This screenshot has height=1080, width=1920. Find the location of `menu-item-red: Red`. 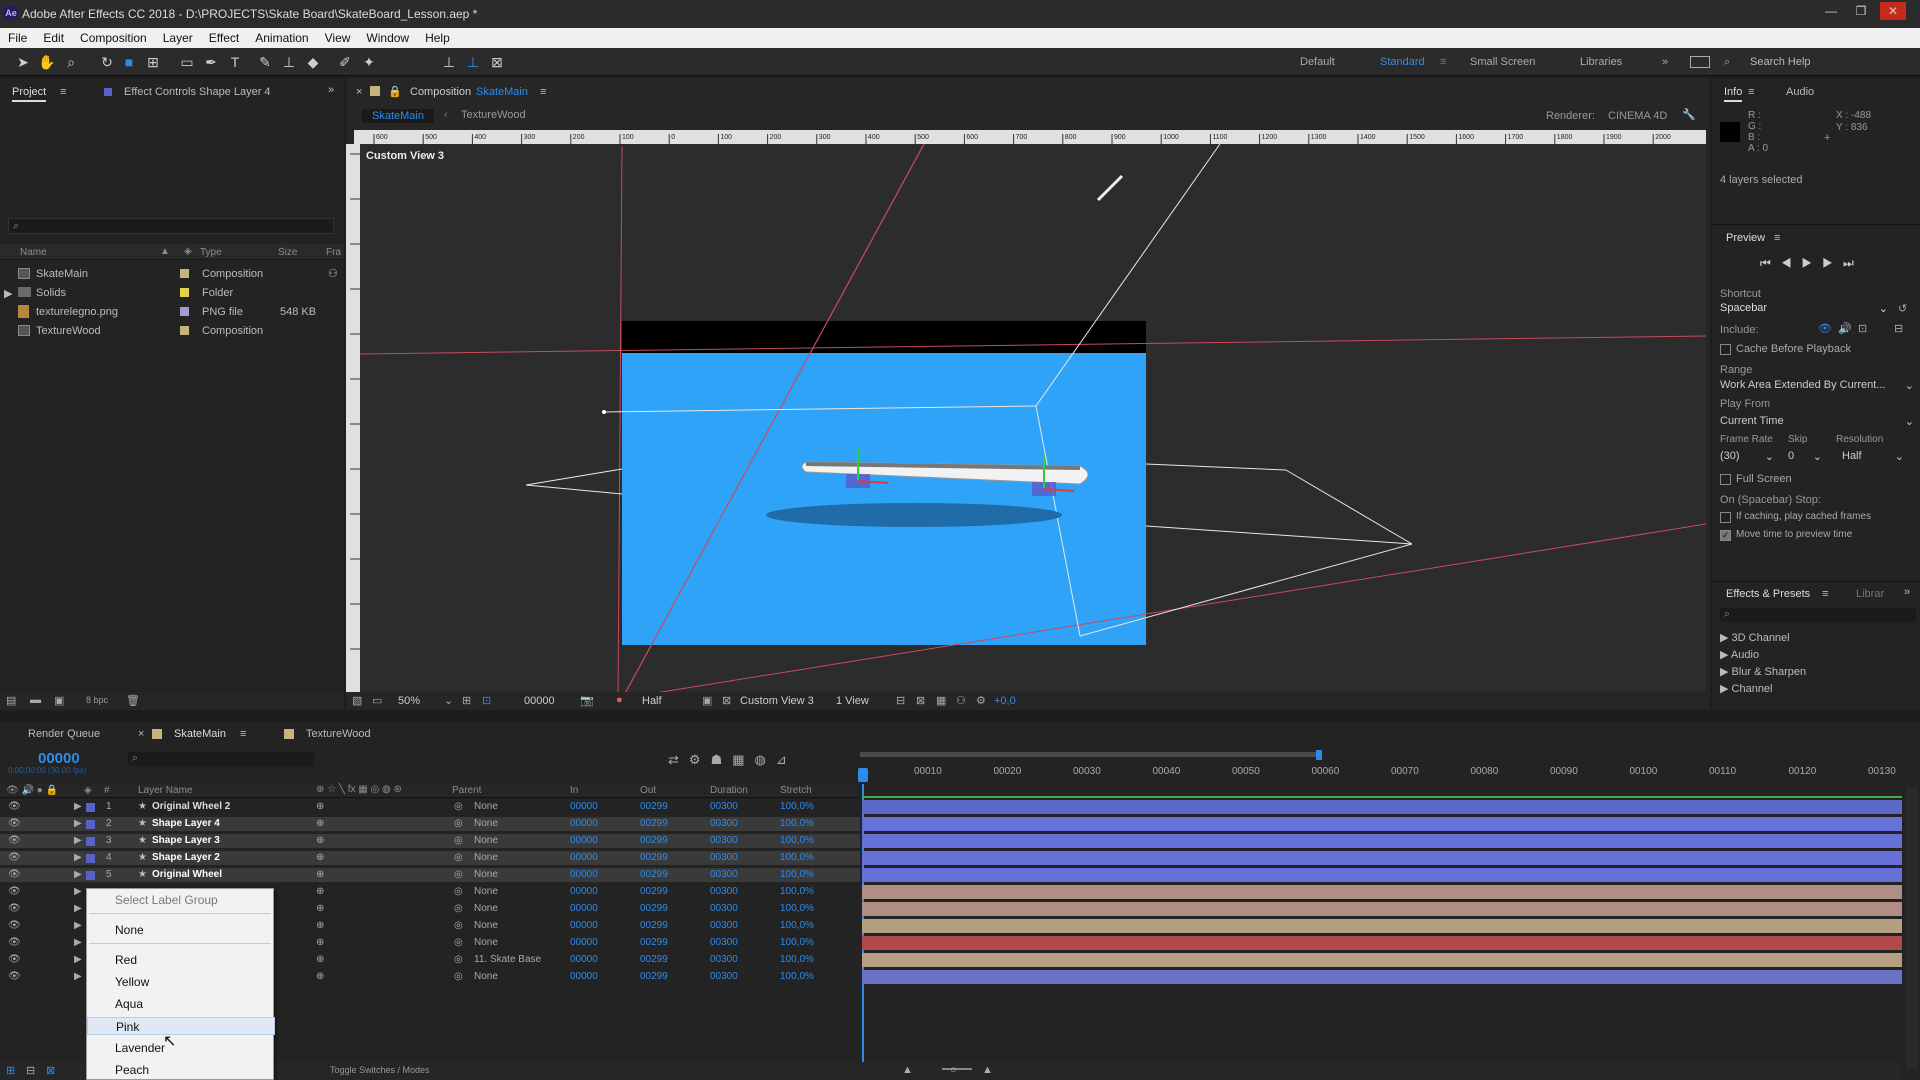

menu-item-red: Red is located at coordinates (181, 960).